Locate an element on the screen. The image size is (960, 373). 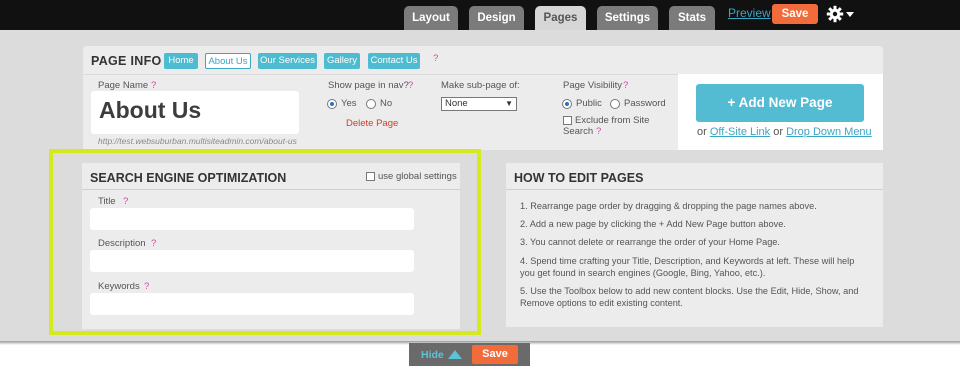
seo-description-help-icon: ? is located at coordinates (153, 243).